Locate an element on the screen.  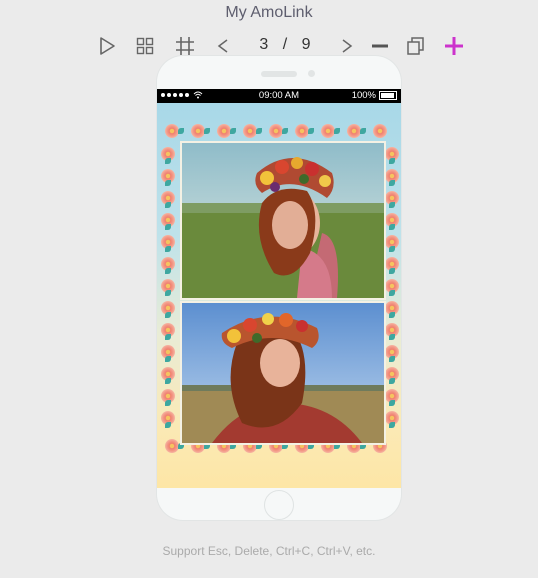
next-page-button is located at coordinates (347, 46).